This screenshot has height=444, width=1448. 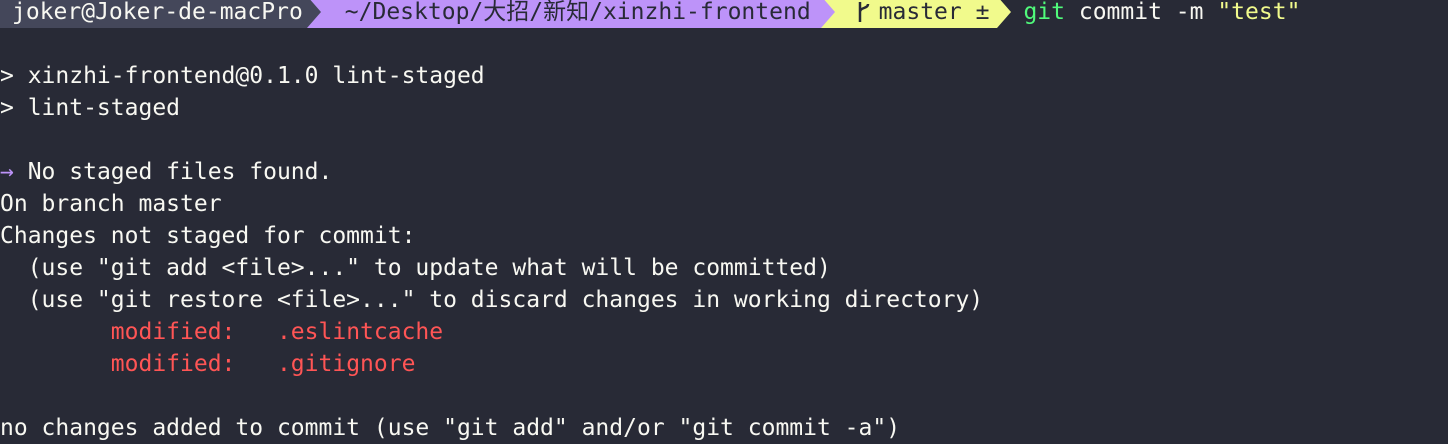 What do you see at coordinates (863, 12) in the screenshot?
I see `git-branch-icon` at bounding box center [863, 12].